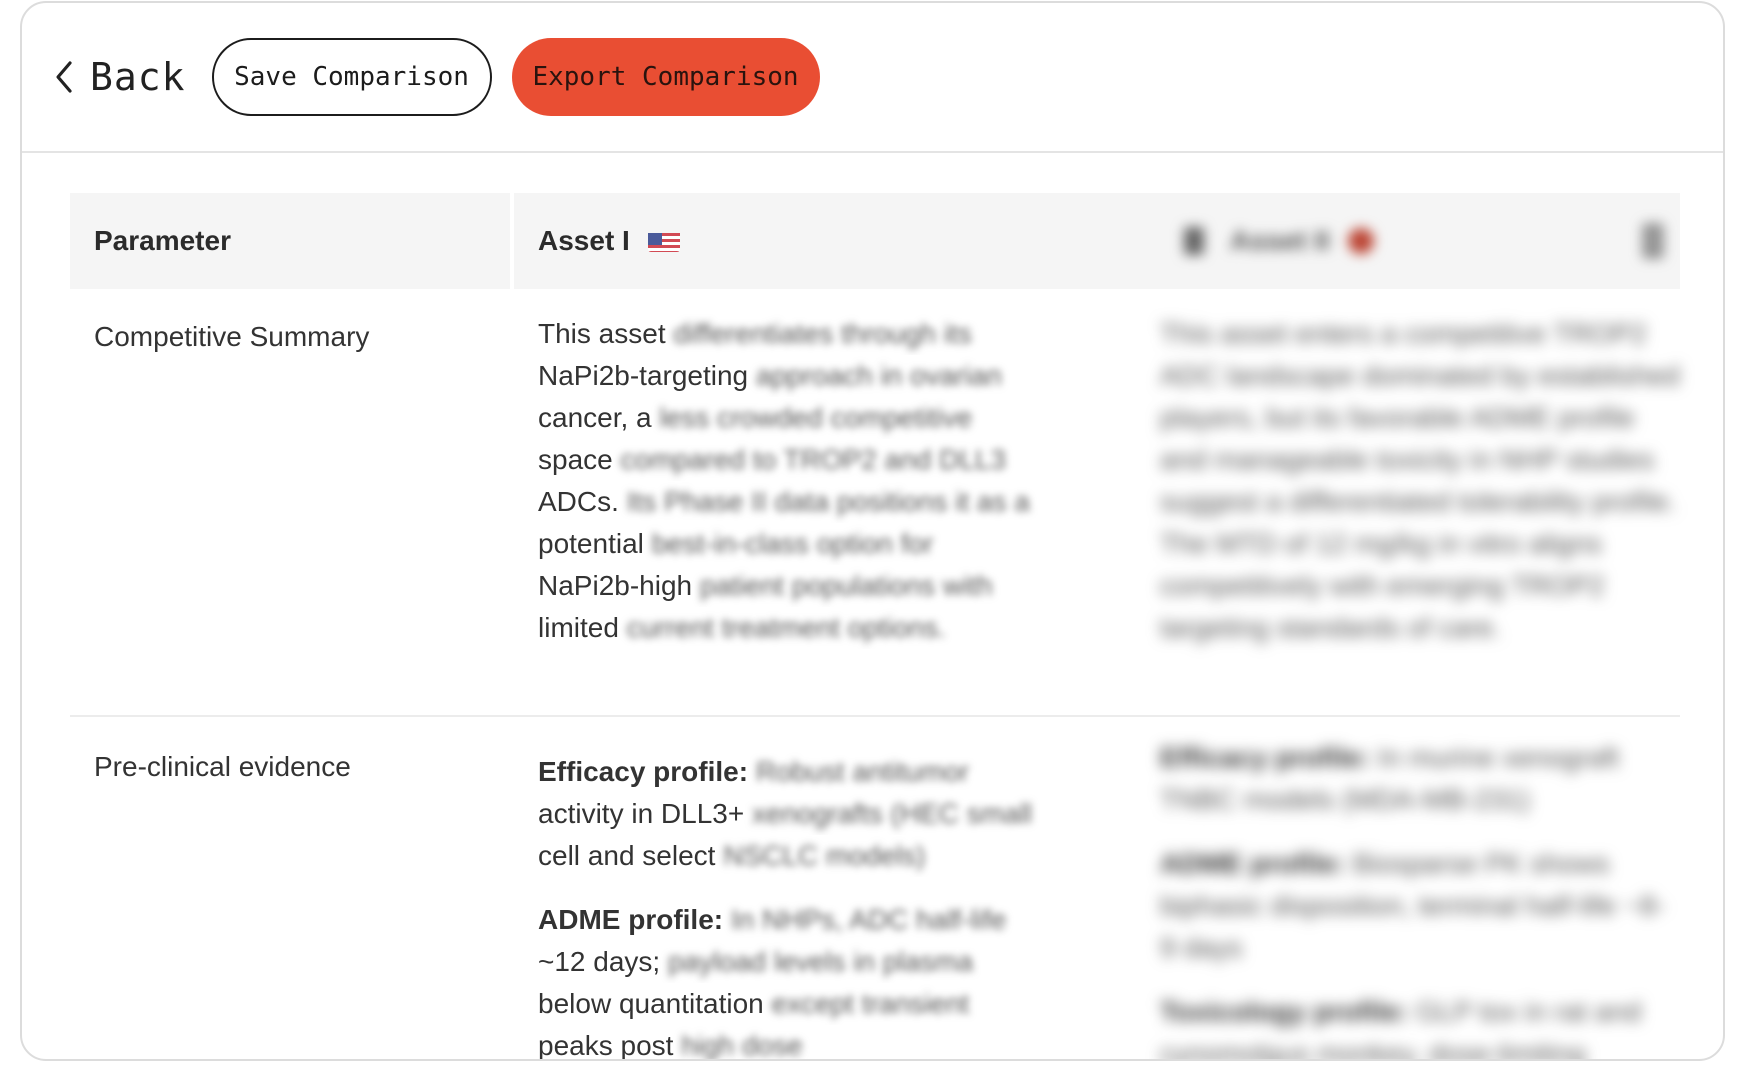 Image resolution: width=1746 pixels, height=1084 pixels. I want to click on flag-icon, so click(1360, 241).